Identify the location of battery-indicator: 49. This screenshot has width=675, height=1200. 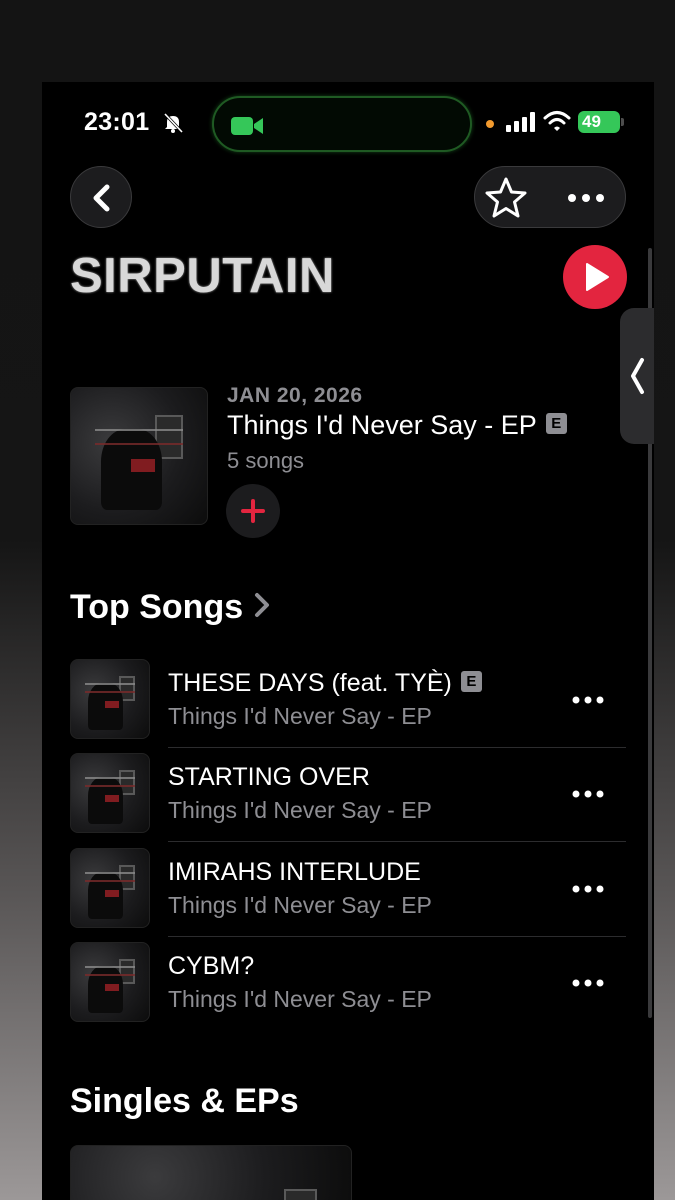
(601, 122).